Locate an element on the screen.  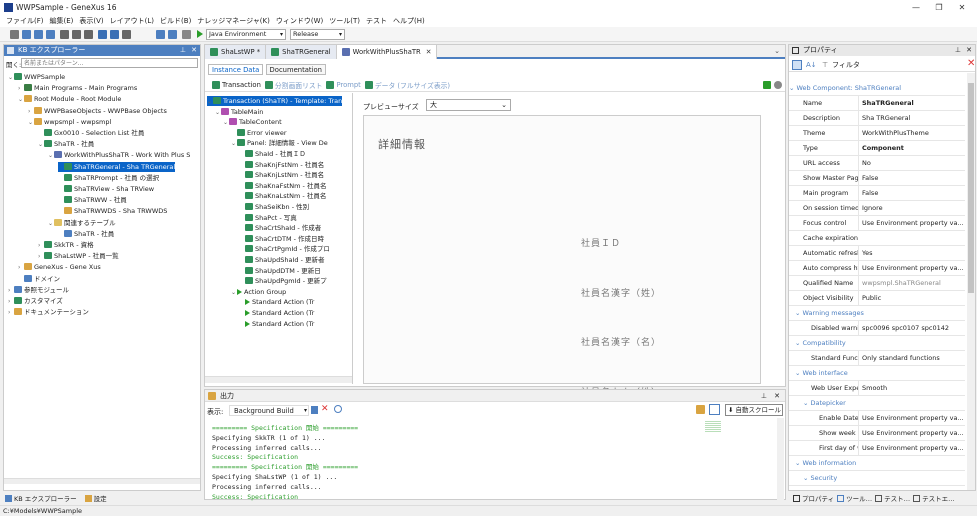
instance-tree-item: ShaSeiKbn - 性別 is located at coordinates (274, 207).